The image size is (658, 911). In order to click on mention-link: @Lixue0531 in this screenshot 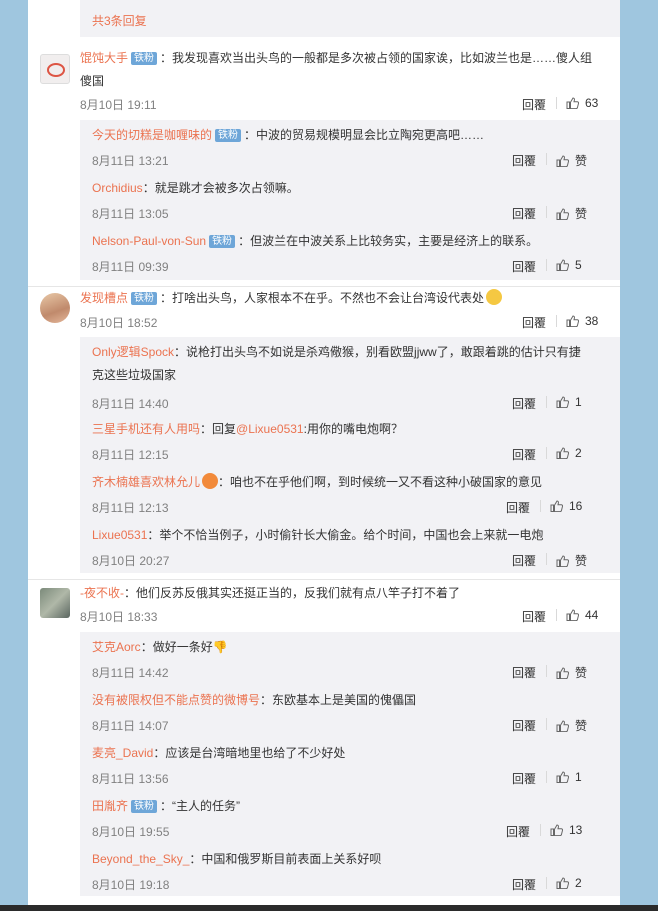, I will do `click(270, 429)`.